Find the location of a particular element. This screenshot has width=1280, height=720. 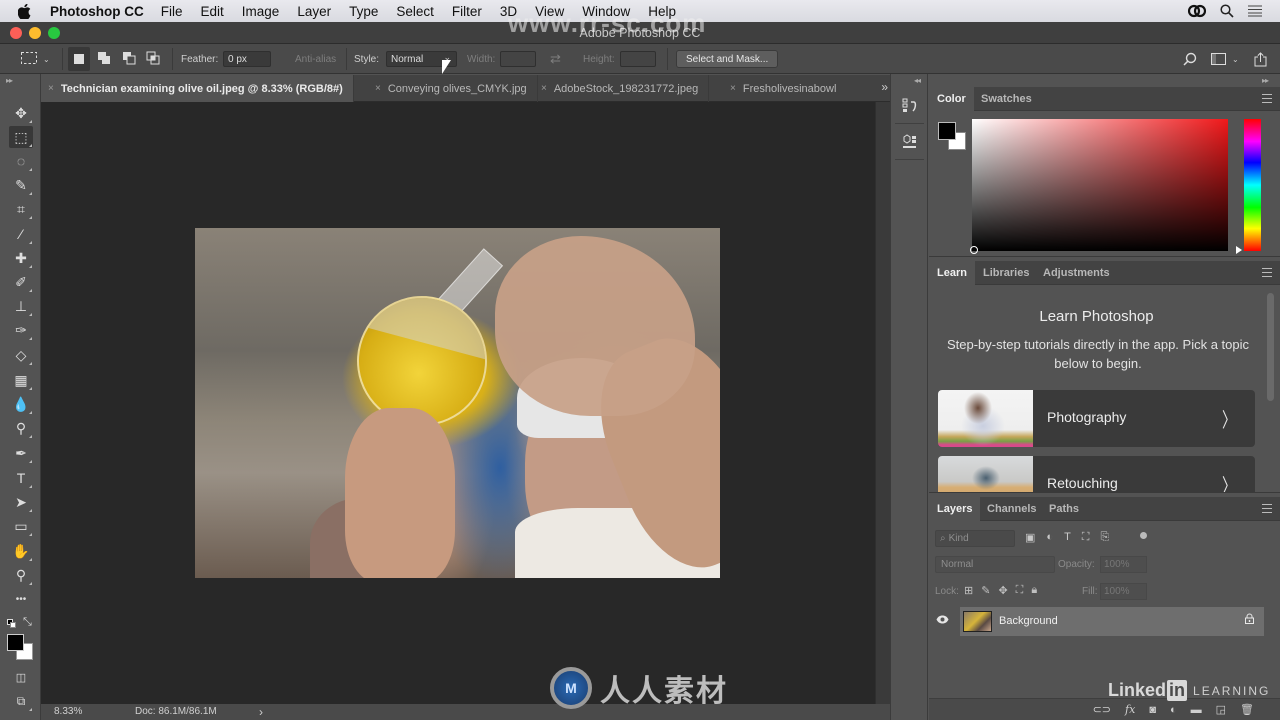

lock-transparent-pixels-icon: ⊞ is located at coordinates (968, 590).